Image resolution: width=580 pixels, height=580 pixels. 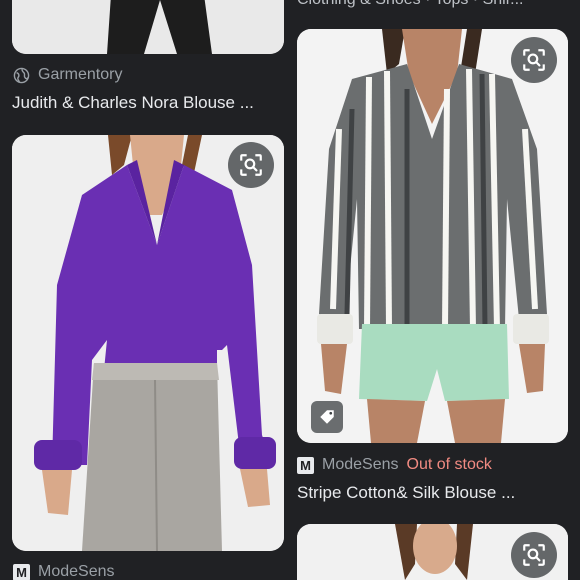 I want to click on product-image-black-pants, so click(x=148, y=27).